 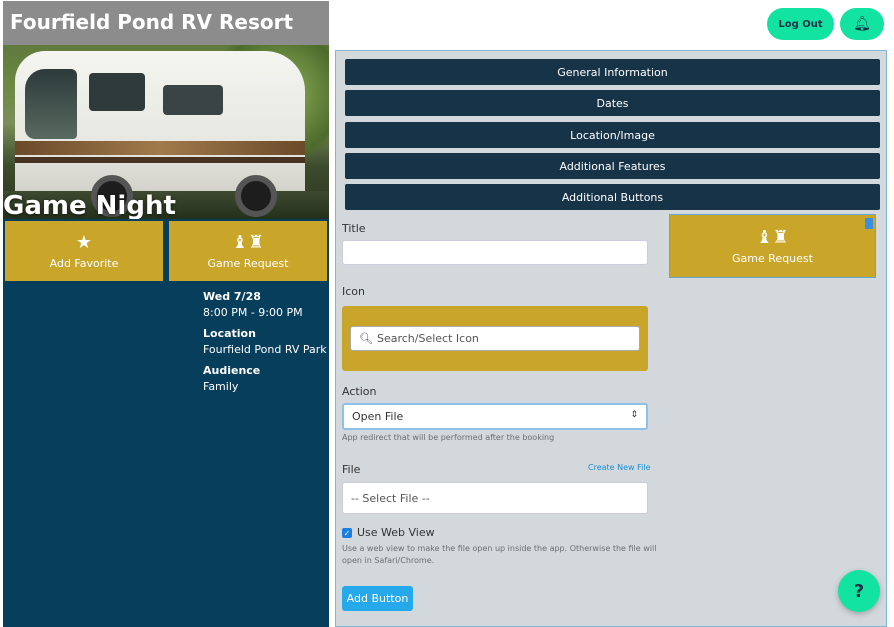 What do you see at coordinates (166, 132) in the screenshot?
I see `event-image: Game Night` at bounding box center [166, 132].